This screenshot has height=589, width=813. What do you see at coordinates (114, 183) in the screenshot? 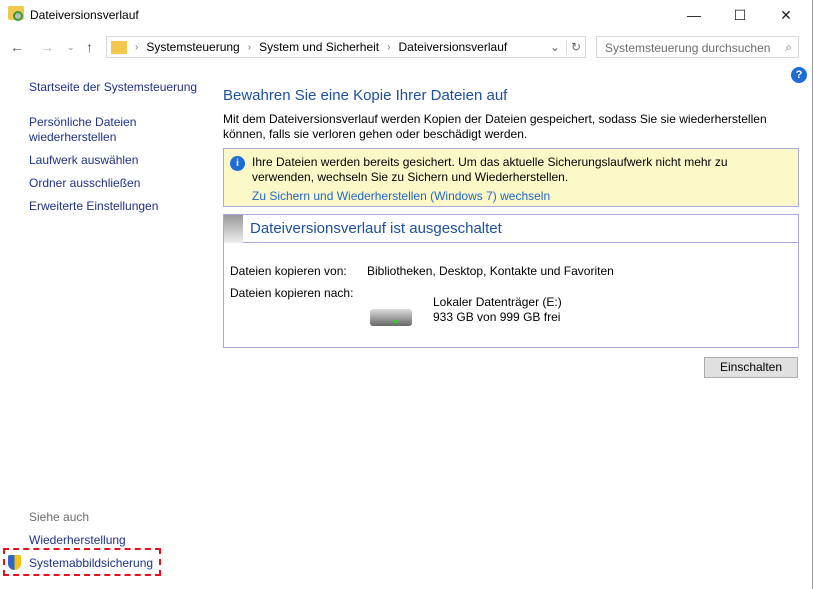
I see `sidebar-item-exclude-folders: Ordner ausschließen` at bounding box center [114, 183].